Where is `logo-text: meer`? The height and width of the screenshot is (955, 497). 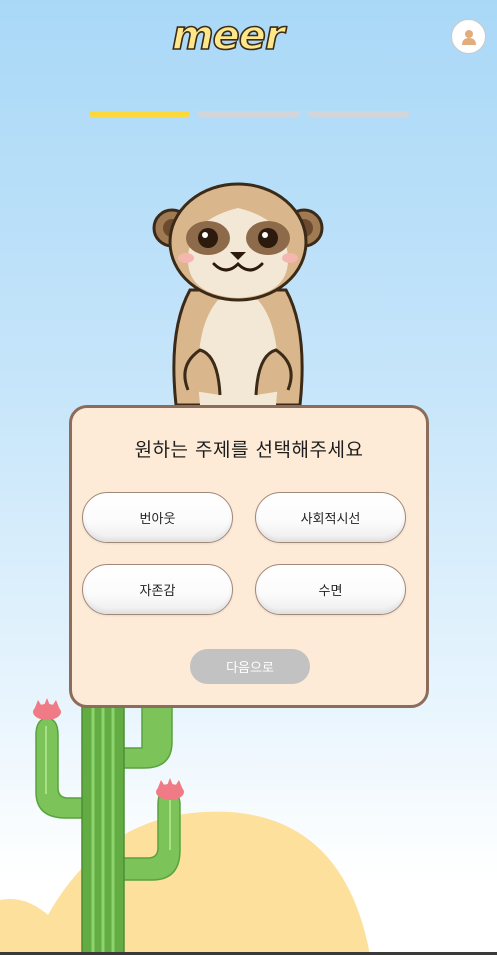
logo-text: meer is located at coordinates (229, 36).